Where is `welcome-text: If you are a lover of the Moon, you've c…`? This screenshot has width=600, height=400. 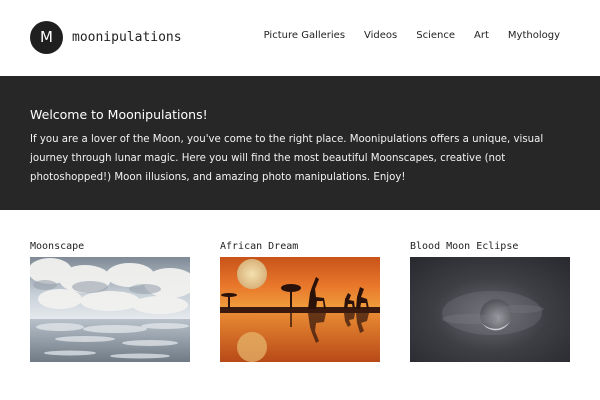
welcome-text: If you are a lover of the Moon, you've c… is located at coordinates (287, 158).